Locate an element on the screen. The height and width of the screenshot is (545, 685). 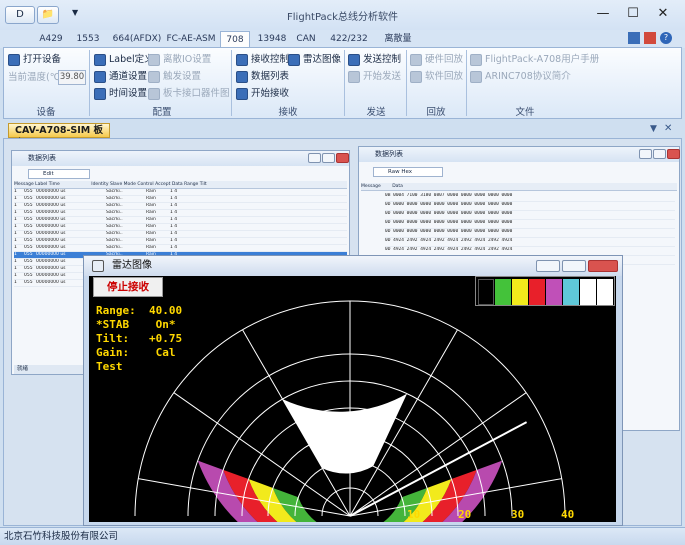
radar-restore-button is located at coordinates (574, 266).